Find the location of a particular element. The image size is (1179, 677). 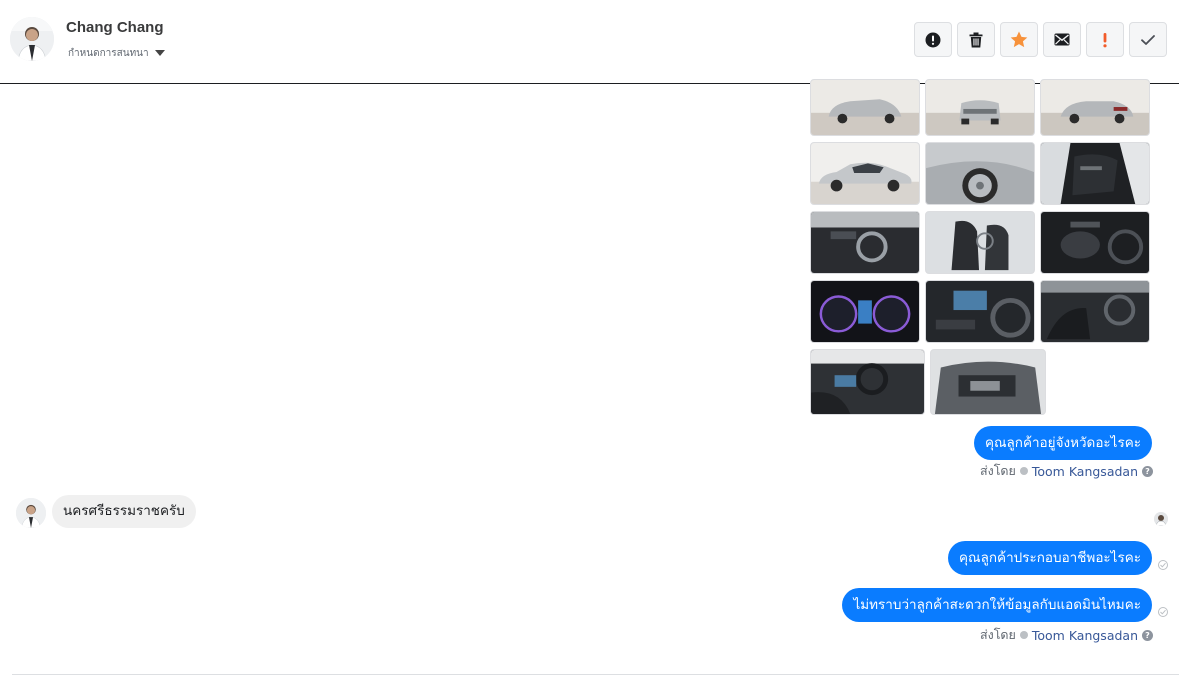

sender-avatar is located at coordinates (31, 513).